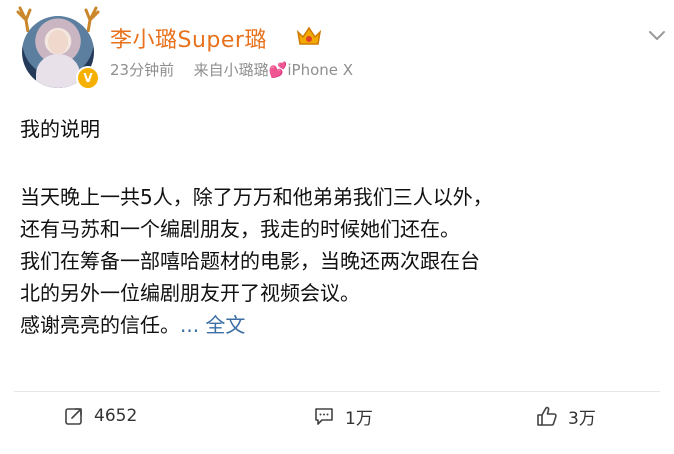 The image size is (674, 454). I want to click on post-line: 我们在筹备一部嘻哈题材的电影，当晚还两次跟在台, so click(250, 261).